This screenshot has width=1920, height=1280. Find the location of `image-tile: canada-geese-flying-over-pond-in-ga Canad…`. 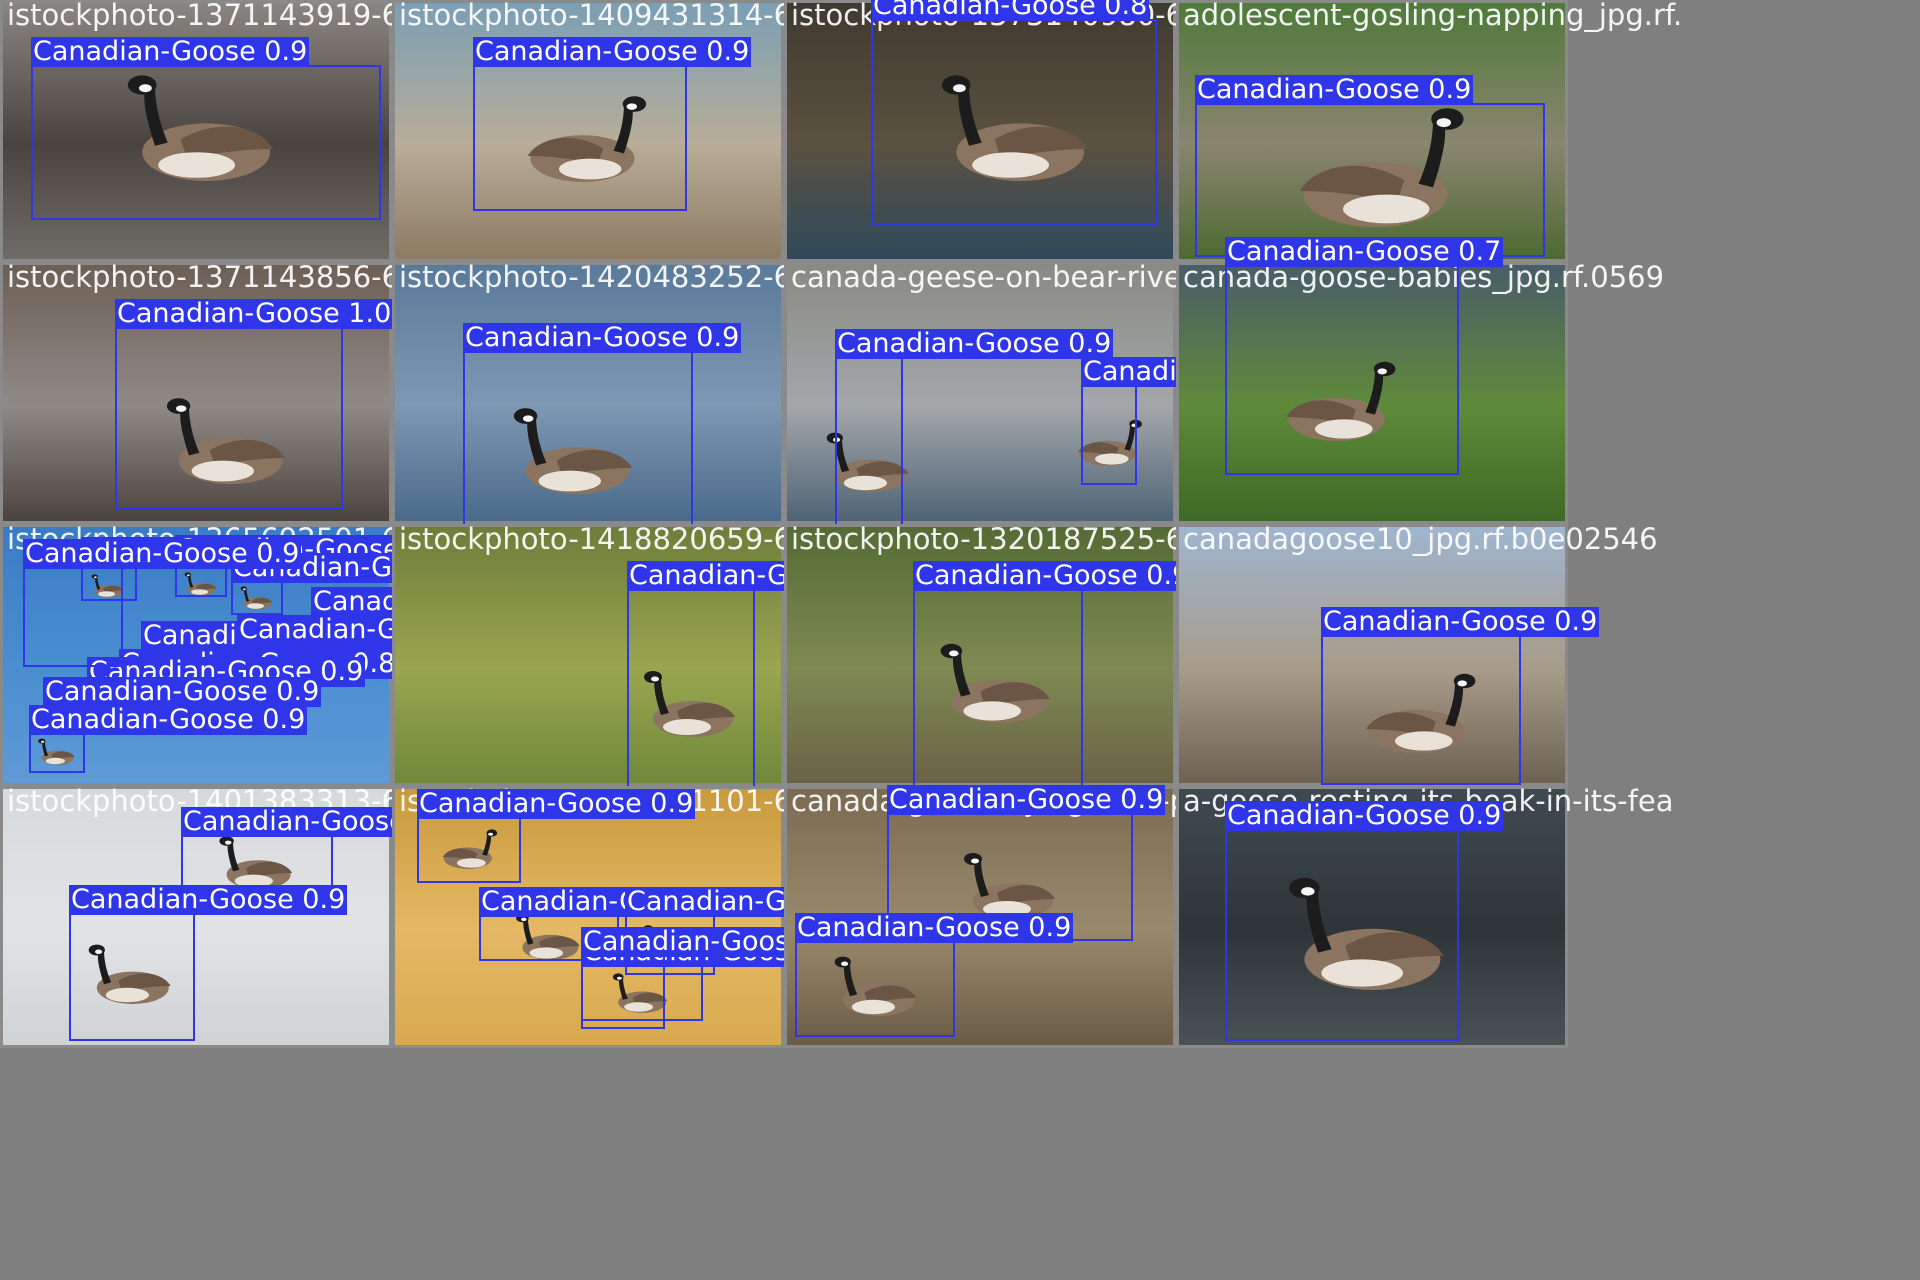

image-tile: canada-geese-flying-over-pond-in-ga Canad… is located at coordinates (1055, 916).